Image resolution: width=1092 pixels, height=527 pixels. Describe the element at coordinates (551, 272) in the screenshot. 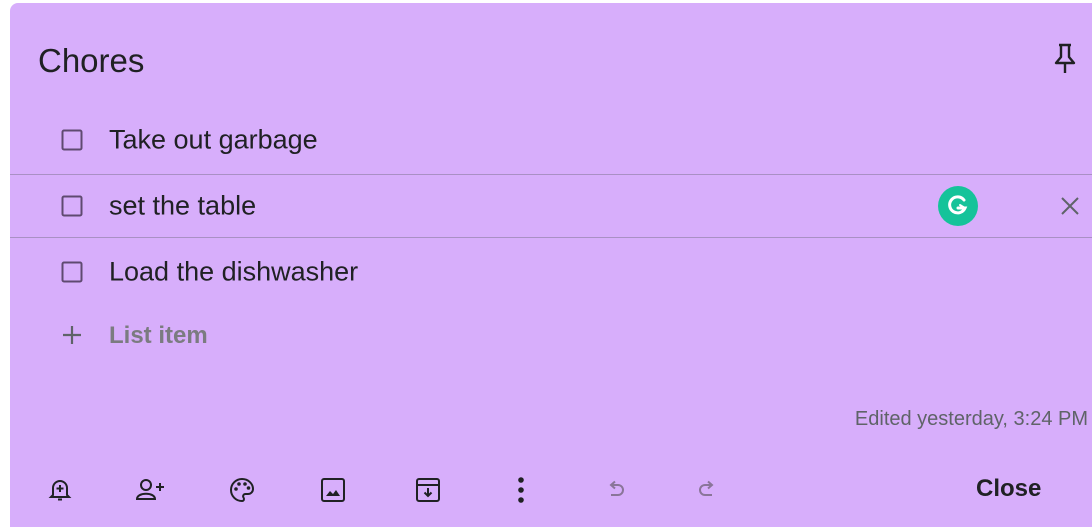

I see `list-item: Load the dishwasher` at that location.